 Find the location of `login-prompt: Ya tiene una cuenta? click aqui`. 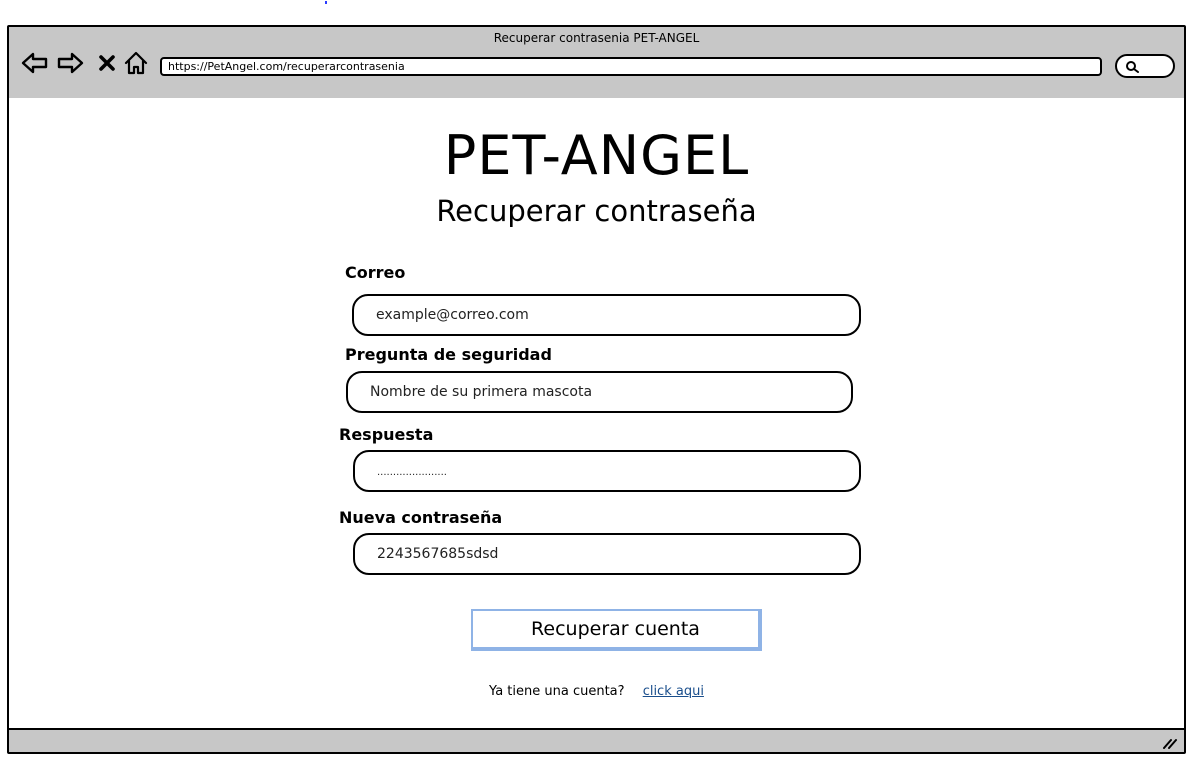

login-prompt: Ya tiene una cuenta? click aqui is located at coordinates (596, 691).